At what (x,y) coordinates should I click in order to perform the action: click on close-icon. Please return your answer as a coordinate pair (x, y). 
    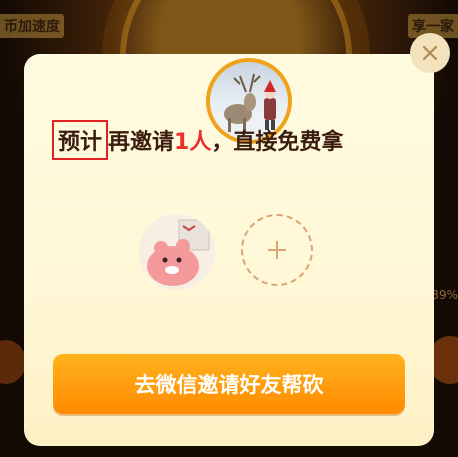
    Looking at the image, I should click on (430, 53).